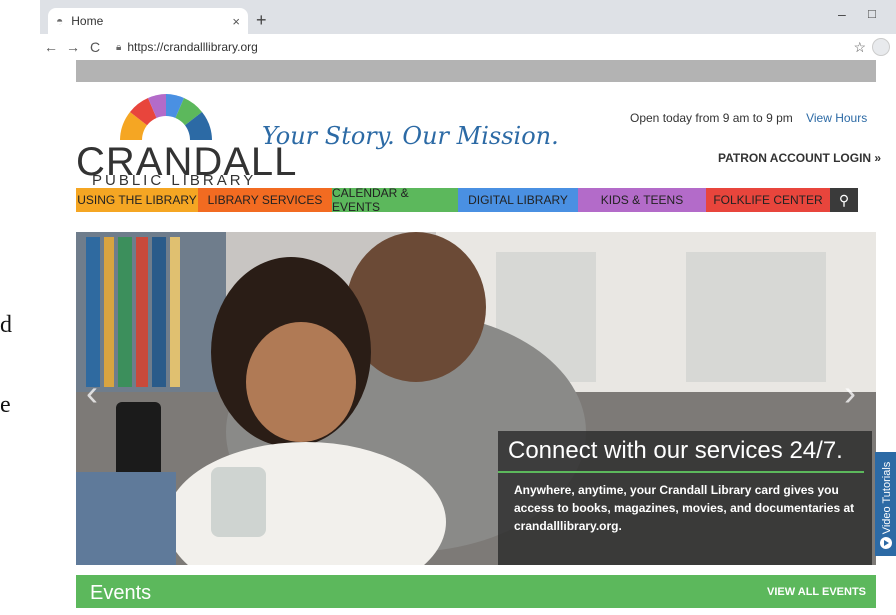  What do you see at coordinates (410, 136) in the screenshot?
I see `tagline: Your Story. Our Mission.` at bounding box center [410, 136].